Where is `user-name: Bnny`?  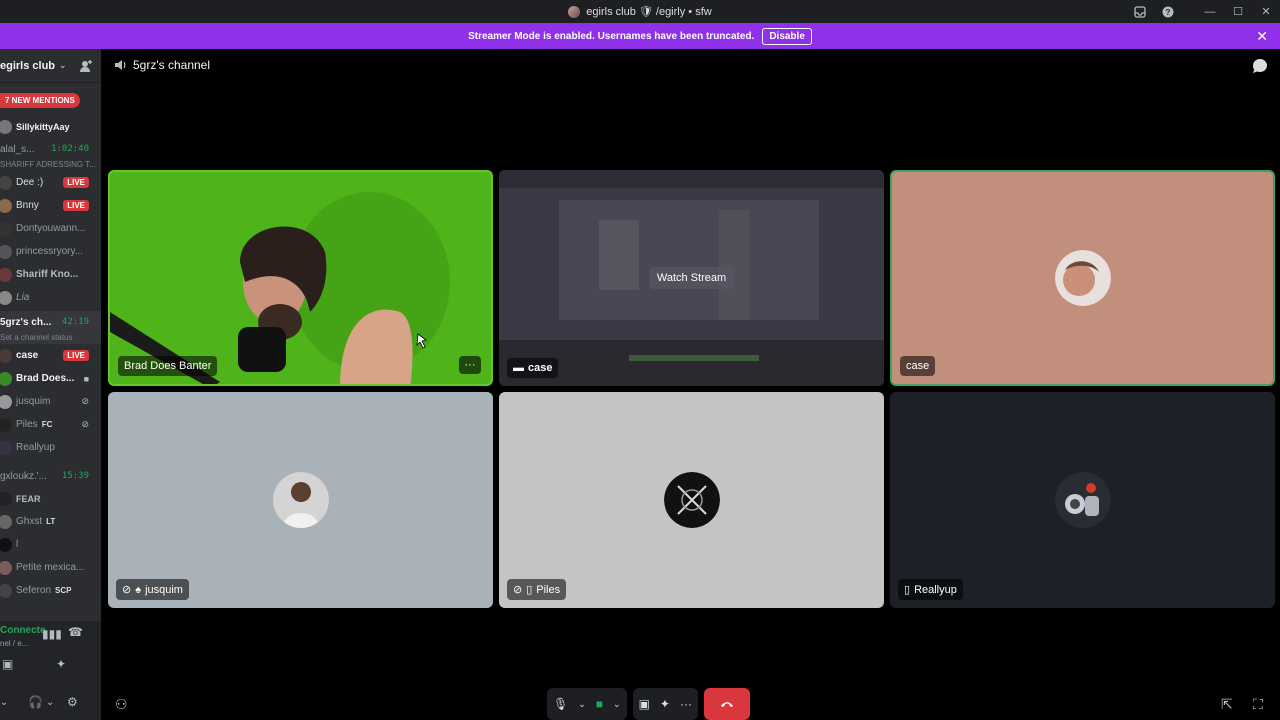
user-name: Bnny is located at coordinates (27, 205).